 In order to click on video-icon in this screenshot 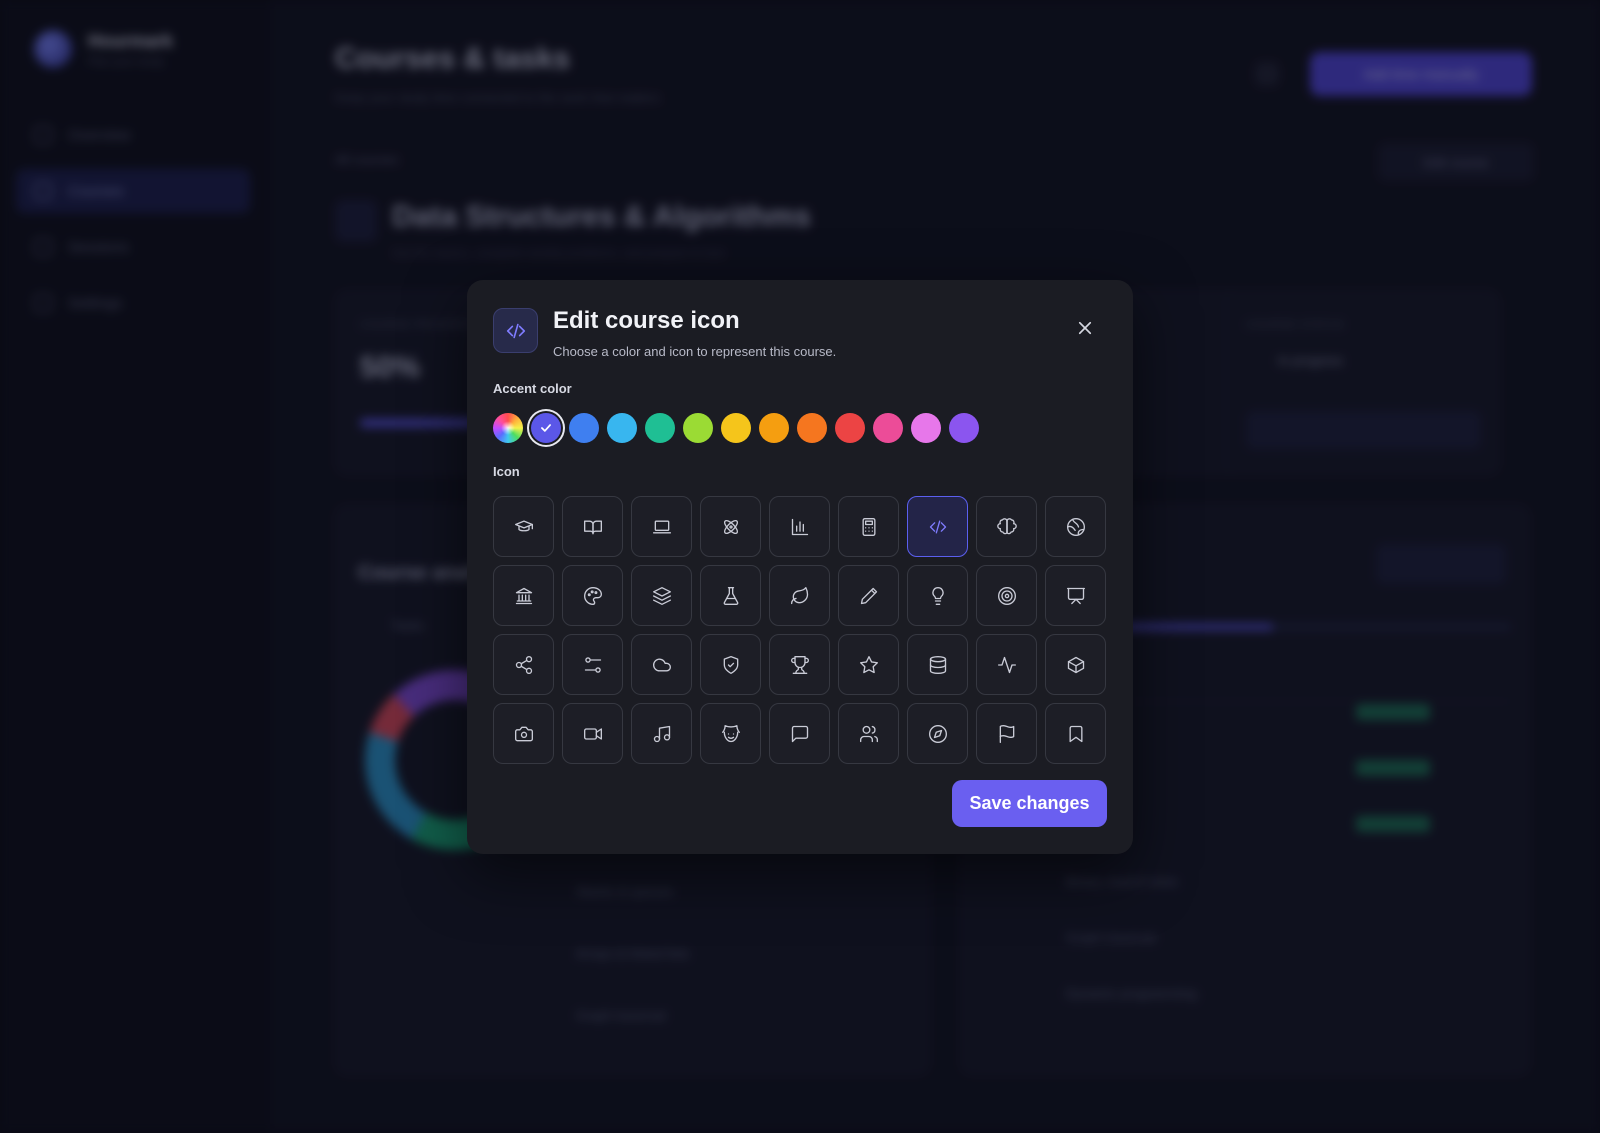, I will do `click(592, 733)`.